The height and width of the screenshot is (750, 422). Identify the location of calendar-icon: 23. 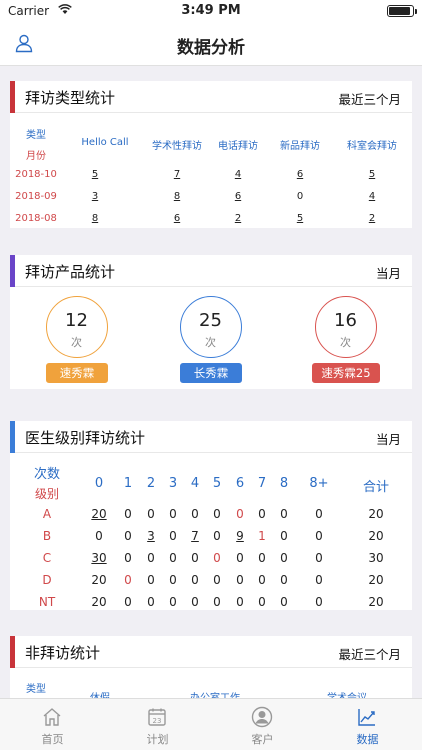
(157, 717).